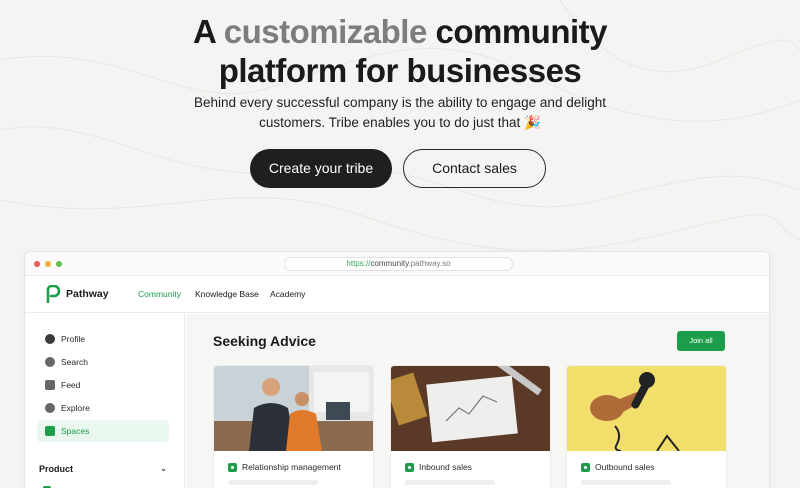 This screenshot has width=800, height=488. What do you see at coordinates (358, 263) in the screenshot?
I see `url-protocol: https://` at bounding box center [358, 263].